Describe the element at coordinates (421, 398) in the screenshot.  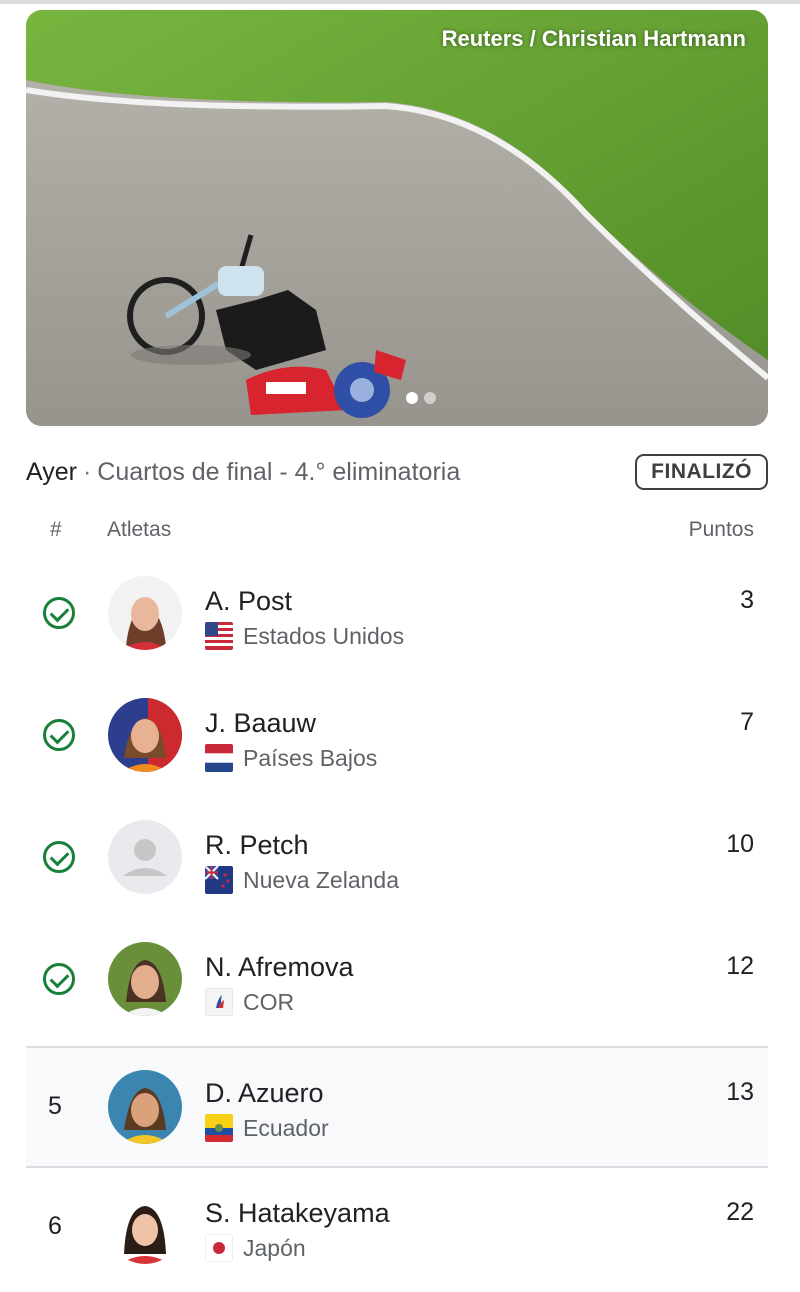
I see `carousel-dots` at that location.